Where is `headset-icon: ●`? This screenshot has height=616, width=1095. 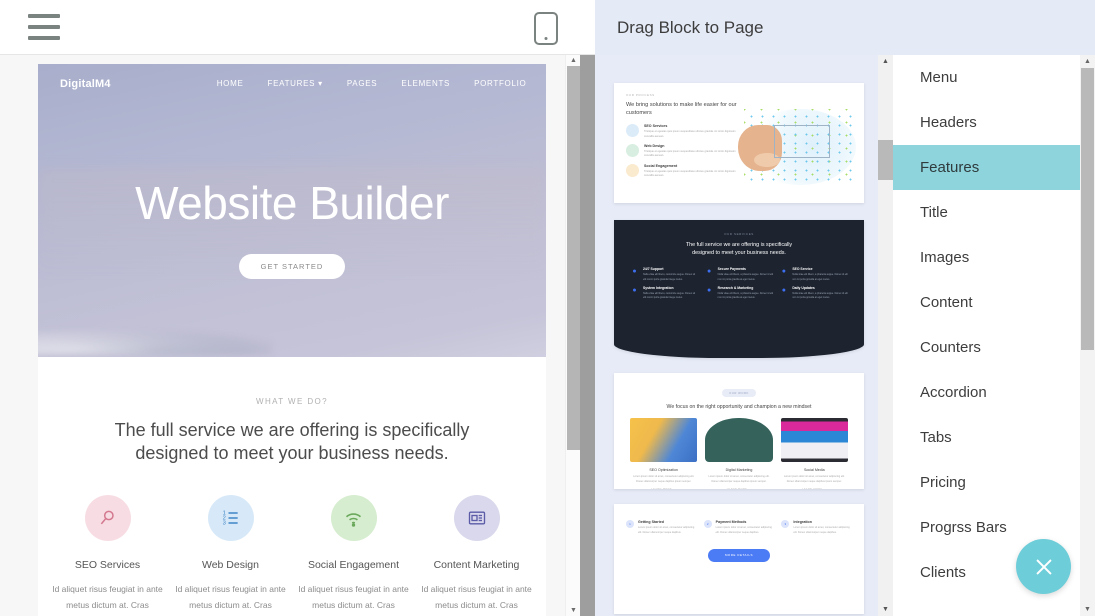 headset-icon: ● is located at coordinates (634, 272).